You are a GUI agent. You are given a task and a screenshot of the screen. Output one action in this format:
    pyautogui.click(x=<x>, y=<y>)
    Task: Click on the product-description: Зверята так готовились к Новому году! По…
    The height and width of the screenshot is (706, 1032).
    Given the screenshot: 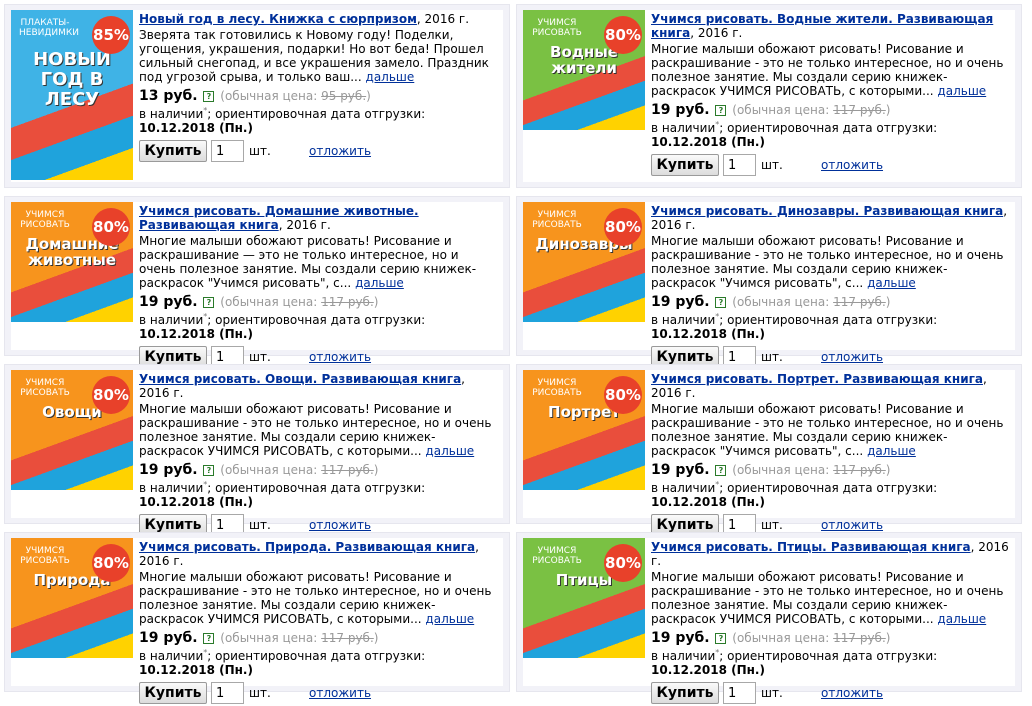 What is the action you would take?
    pyautogui.click(x=314, y=56)
    